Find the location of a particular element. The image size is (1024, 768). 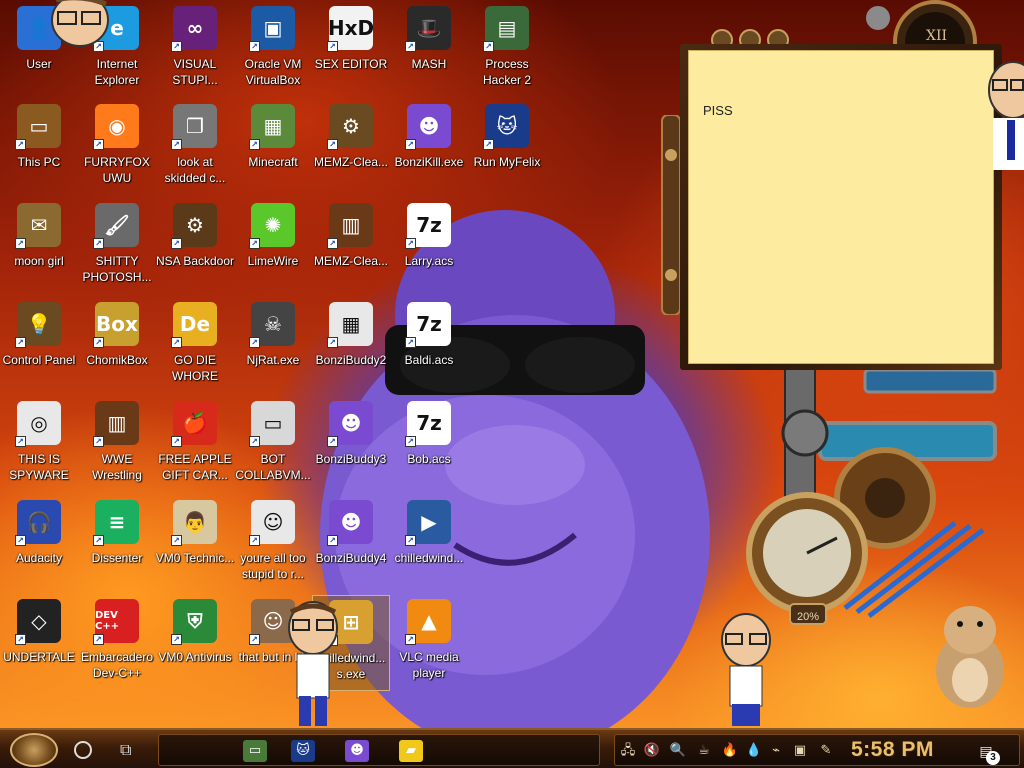

desktop-icon: ⛨ ↗ VM0 Antivirus is located at coordinates (195, 643).